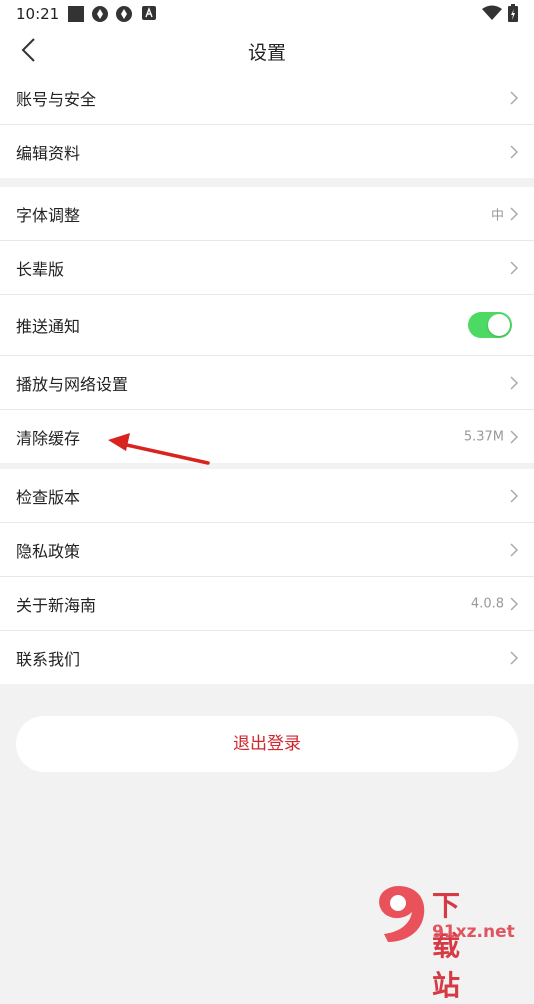  What do you see at coordinates (48, 153) in the screenshot?
I see `settings-item-label: 编辑资料` at bounding box center [48, 153].